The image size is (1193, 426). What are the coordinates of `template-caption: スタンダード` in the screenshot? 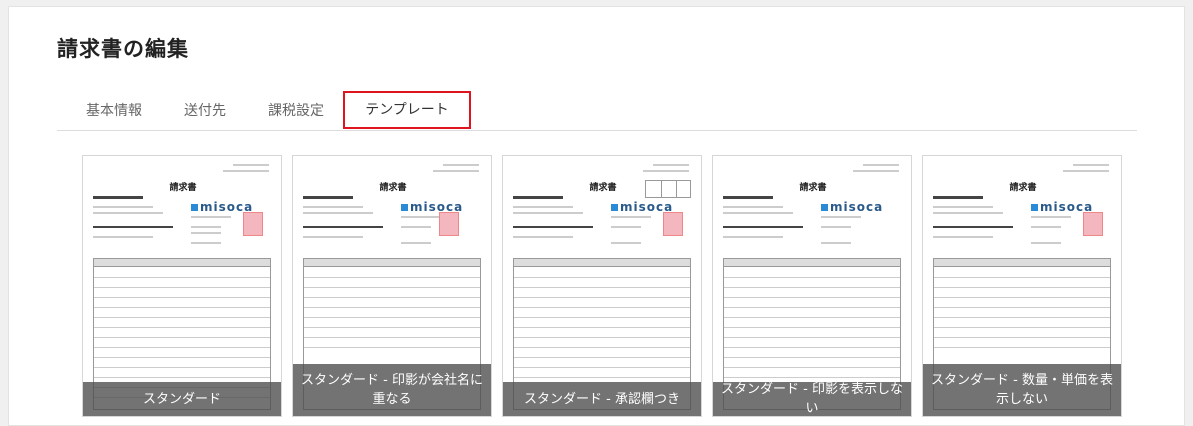 It's located at (182, 399).